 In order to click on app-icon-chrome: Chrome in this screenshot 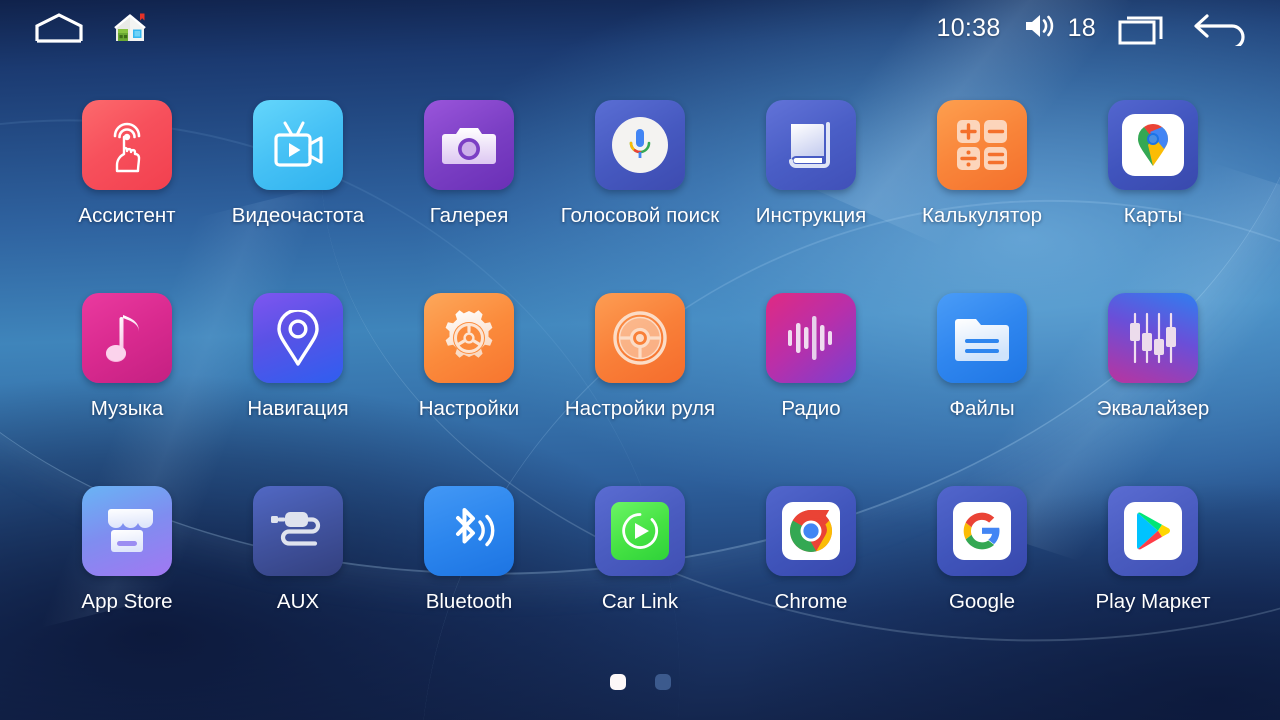, I will do `click(811, 564)`.